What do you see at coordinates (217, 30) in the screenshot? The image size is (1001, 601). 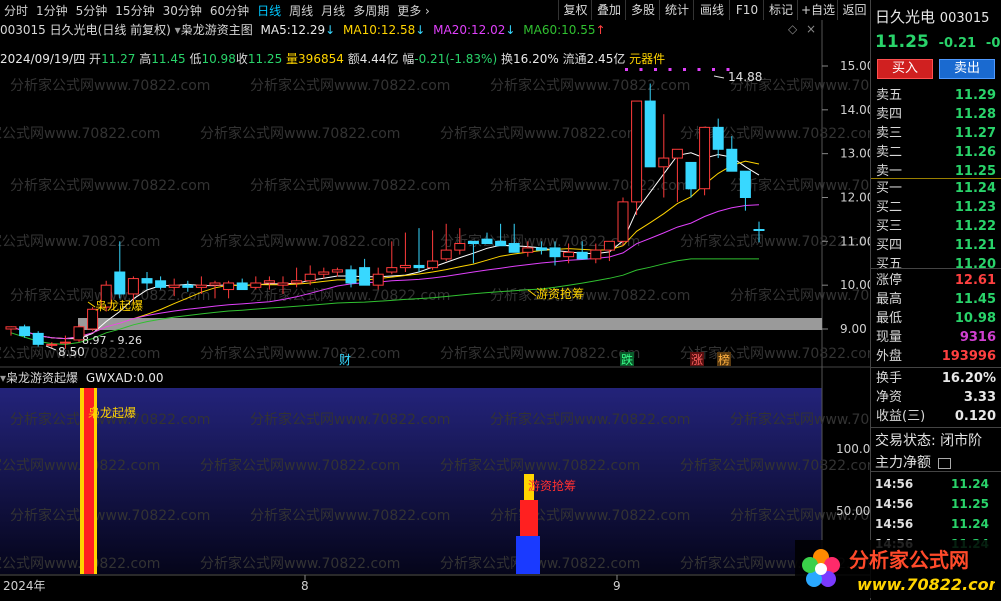 I see `indicator-name: 枭龙游资主图` at bounding box center [217, 30].